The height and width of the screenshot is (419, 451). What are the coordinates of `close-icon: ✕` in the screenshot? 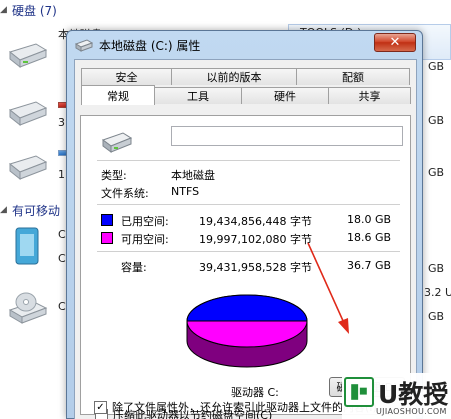 It's located at (395, 42).